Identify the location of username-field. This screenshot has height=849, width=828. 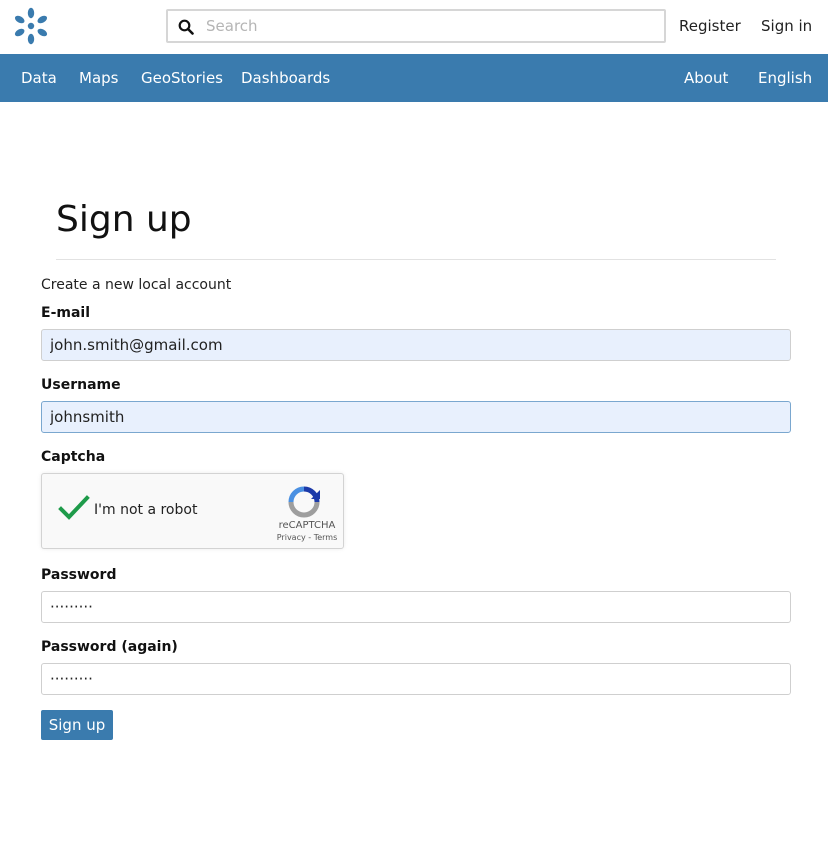
(416, 417).